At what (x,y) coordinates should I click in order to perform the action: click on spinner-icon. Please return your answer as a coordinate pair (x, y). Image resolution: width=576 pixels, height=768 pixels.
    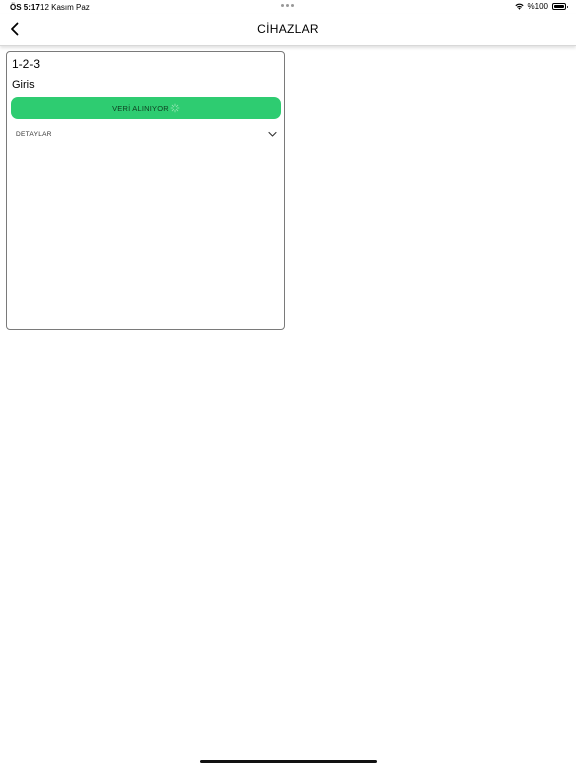
    Looking at the image, I should click on (175, 108).